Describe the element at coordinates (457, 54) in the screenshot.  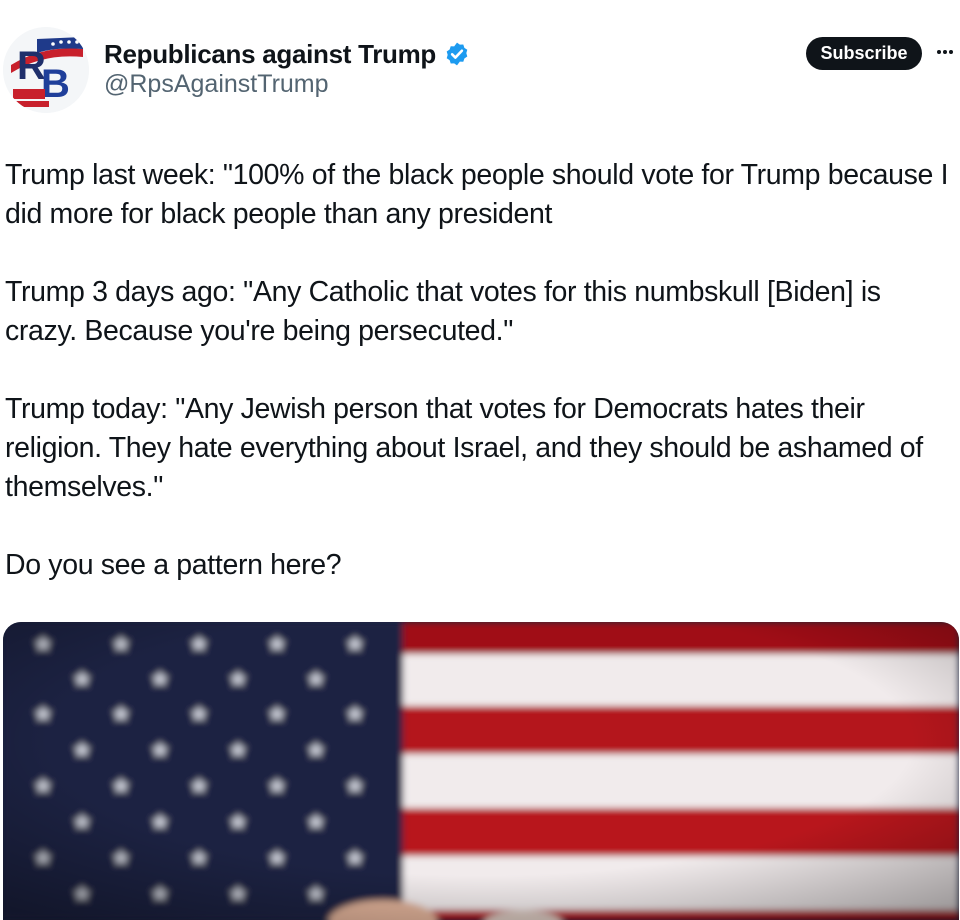
I see `verified-badge-icon` at that location.